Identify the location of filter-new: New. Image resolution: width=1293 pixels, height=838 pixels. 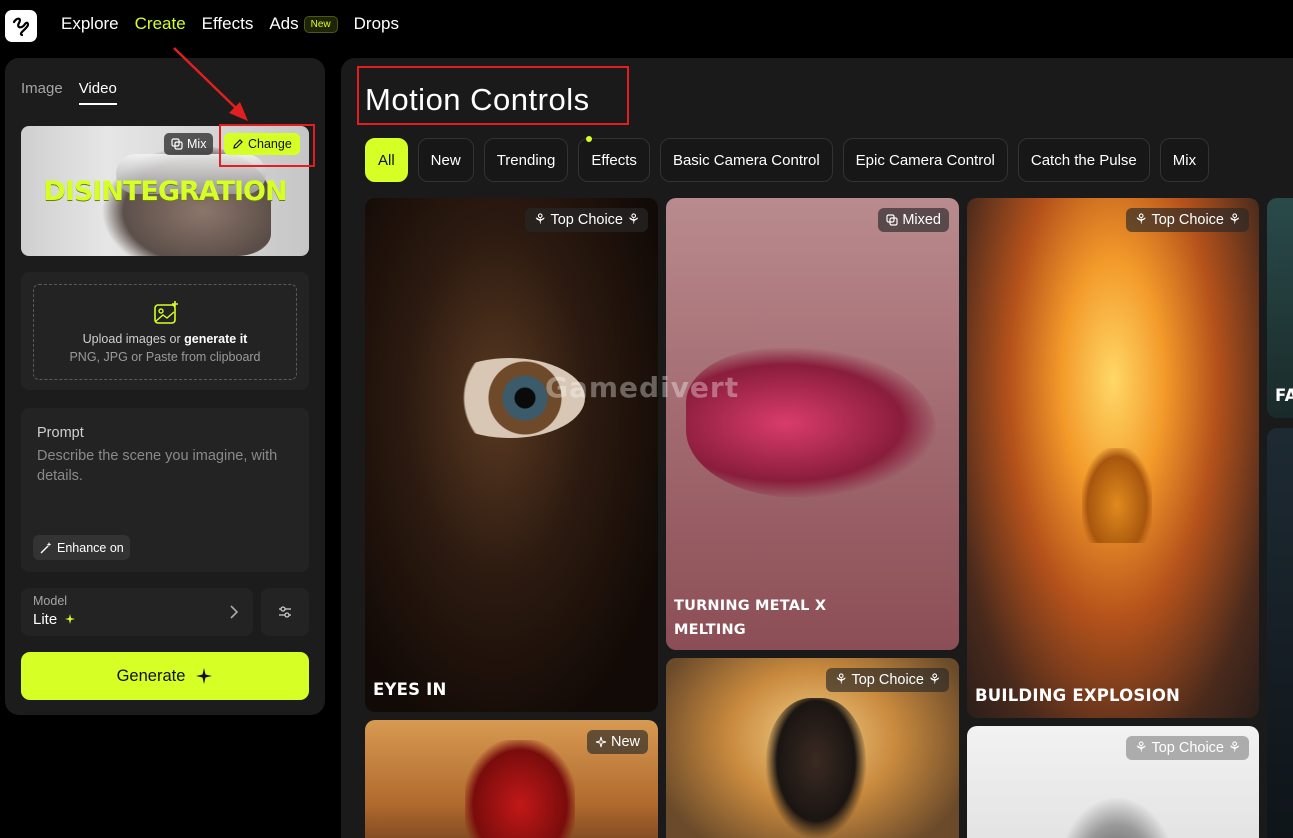
(445, 160).